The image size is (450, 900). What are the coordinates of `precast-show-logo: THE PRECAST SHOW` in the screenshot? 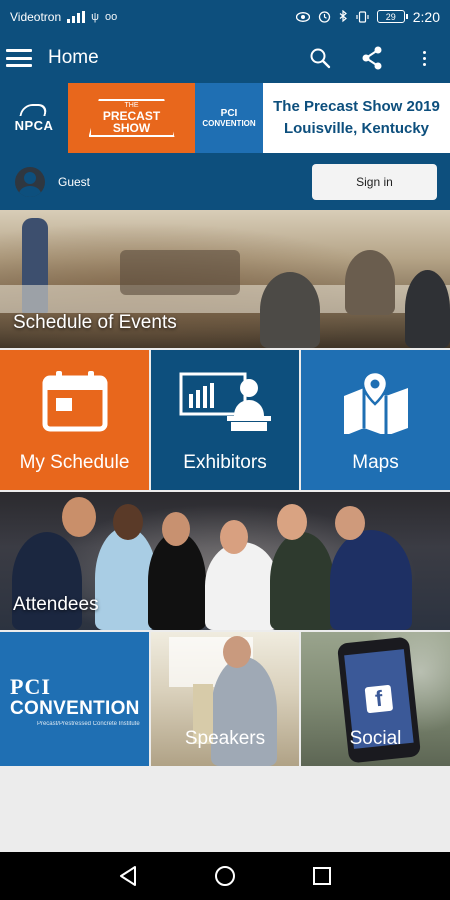 It's located at (131, 118).